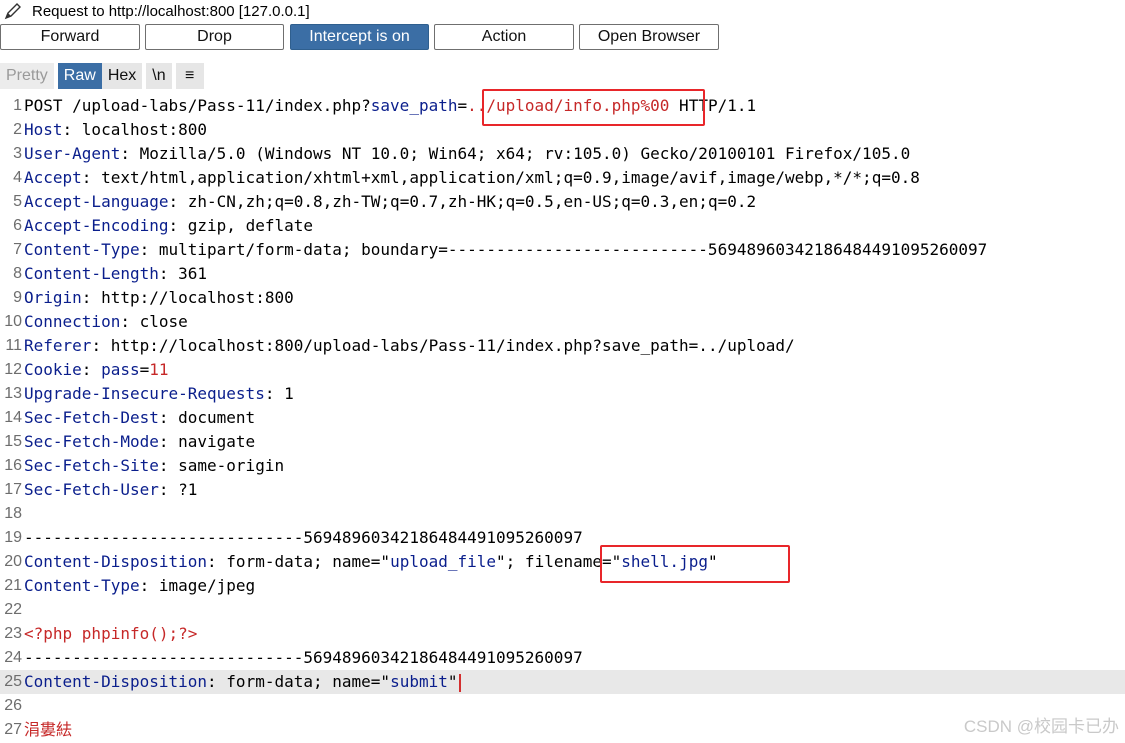  What do you see at coordinates (13, 585) in the screenshot?
I see `line-number: 21` at bounding box center [13, 585].